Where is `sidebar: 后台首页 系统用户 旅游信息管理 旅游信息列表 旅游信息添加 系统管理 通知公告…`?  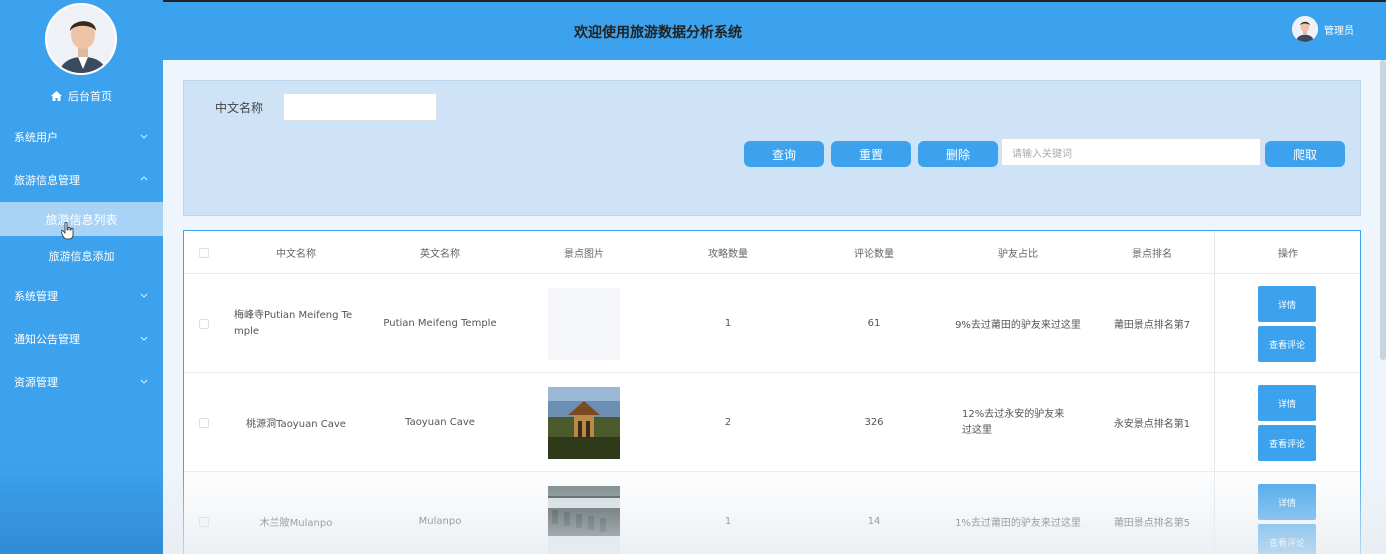 sidebar: 后台首页 系统用户 旅游信息管理 旅游信息列表 旅游信息添加 系统管理 通知公告… is located at coordinates (81, 277).